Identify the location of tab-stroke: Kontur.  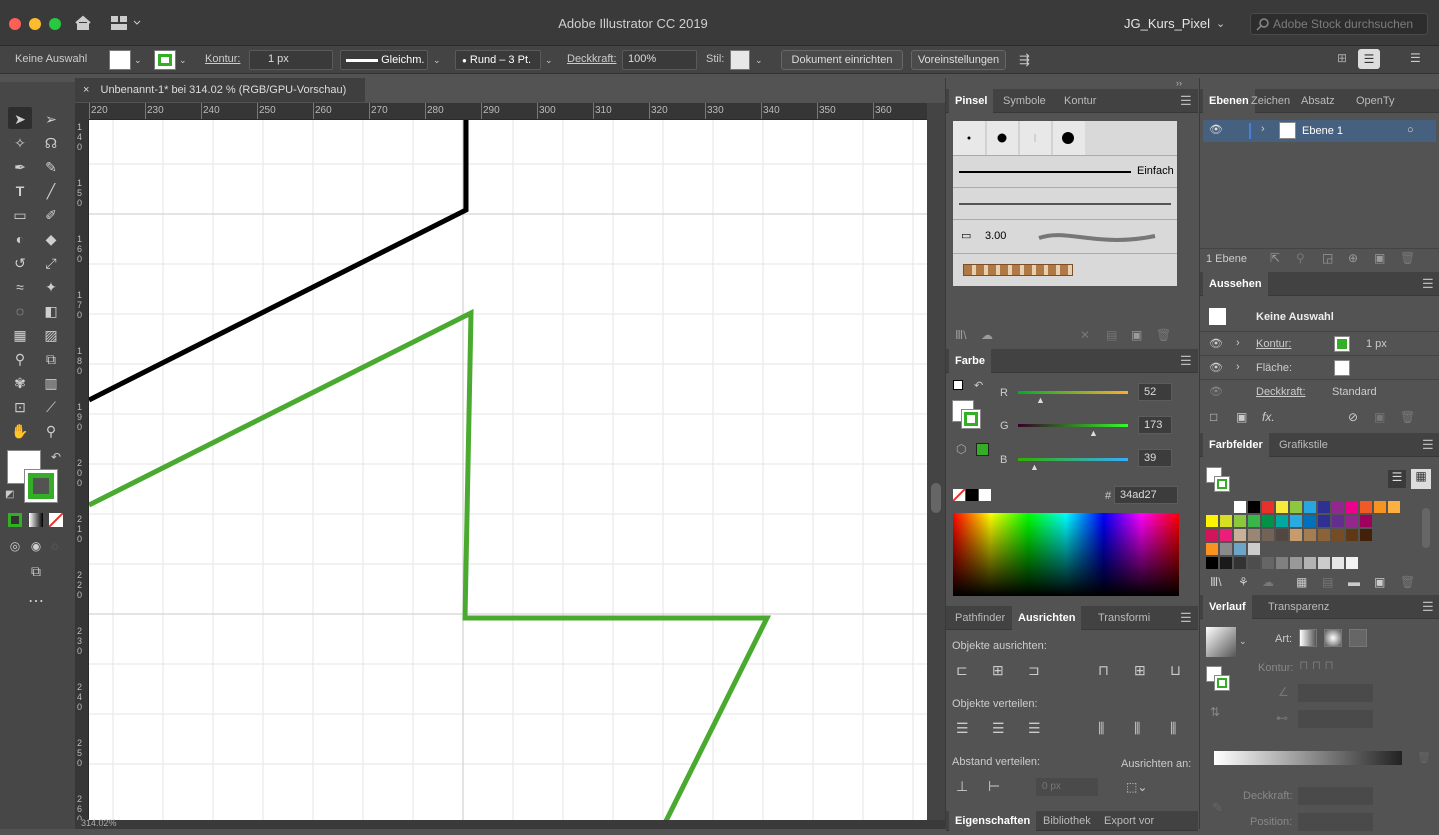
(1080, 101).